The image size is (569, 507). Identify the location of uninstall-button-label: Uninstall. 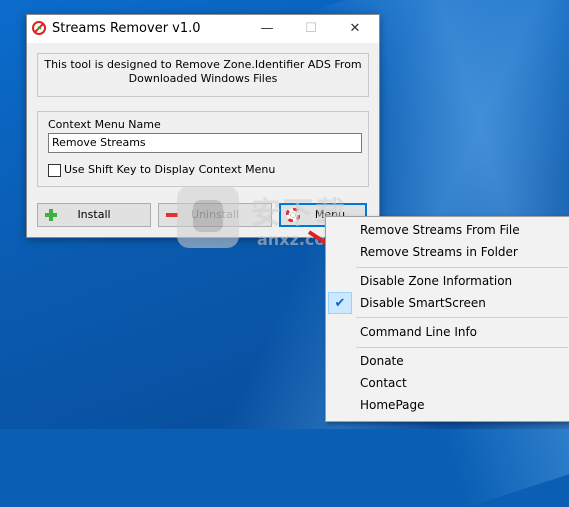
(215, 214).